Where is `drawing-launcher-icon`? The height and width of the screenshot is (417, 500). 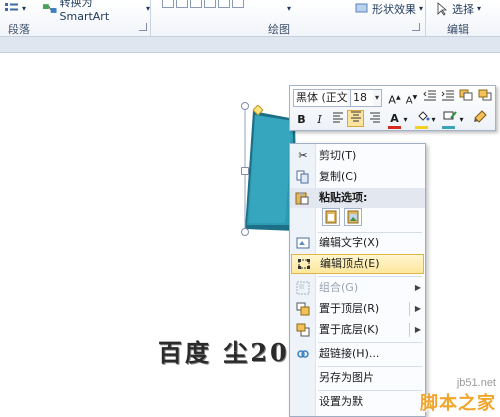
drawing-launcher-icon is located at coordinates (416, 27).